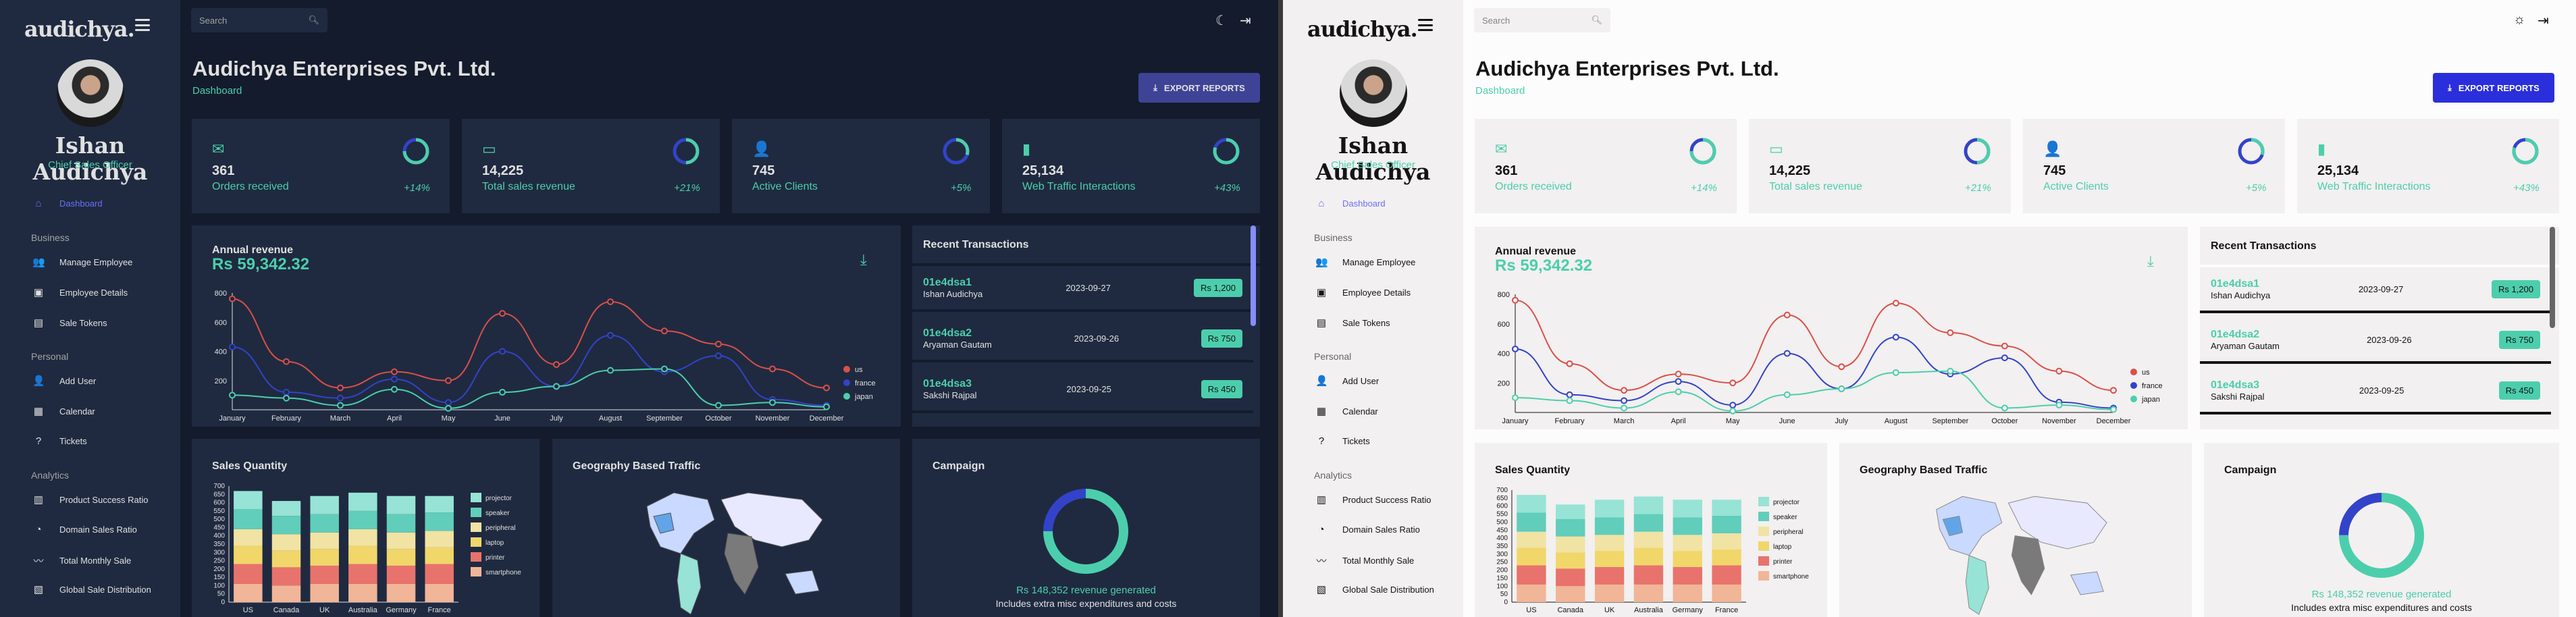 The image size is (2576, 617). Describe the element at coordinates (1333, 356) in the screenshot. I see `section-personal: Personal` at that location.